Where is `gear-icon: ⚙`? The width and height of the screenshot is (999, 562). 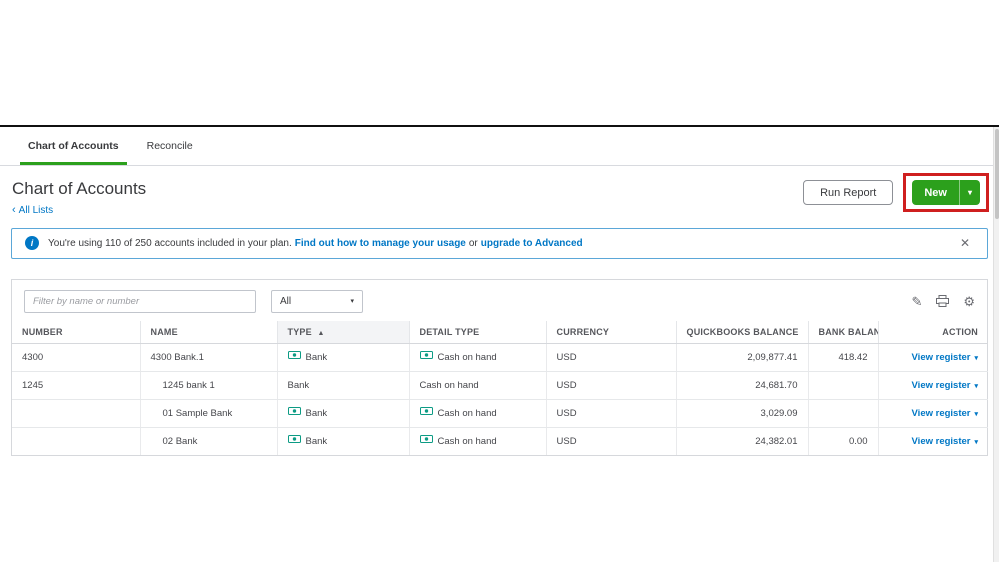
gear-icon: ⚙ is located at coordinates (969, 301).